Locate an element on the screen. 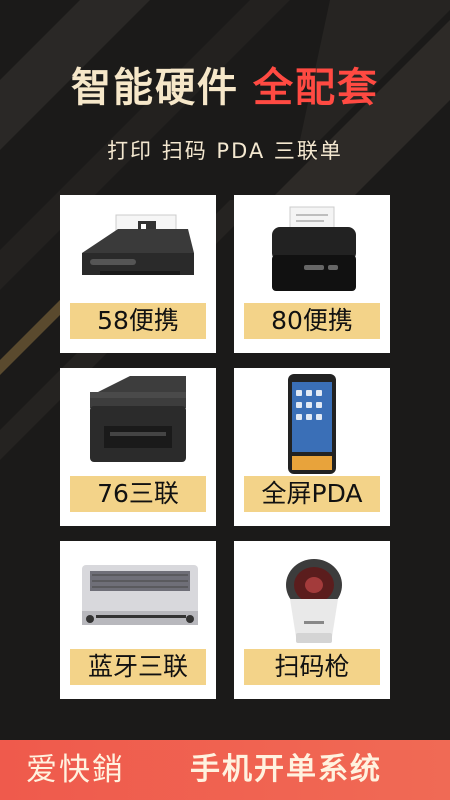 The height and width of the screenshot is (800, 450). product-label: 扫码枪 is located at coordinates (312, 667).